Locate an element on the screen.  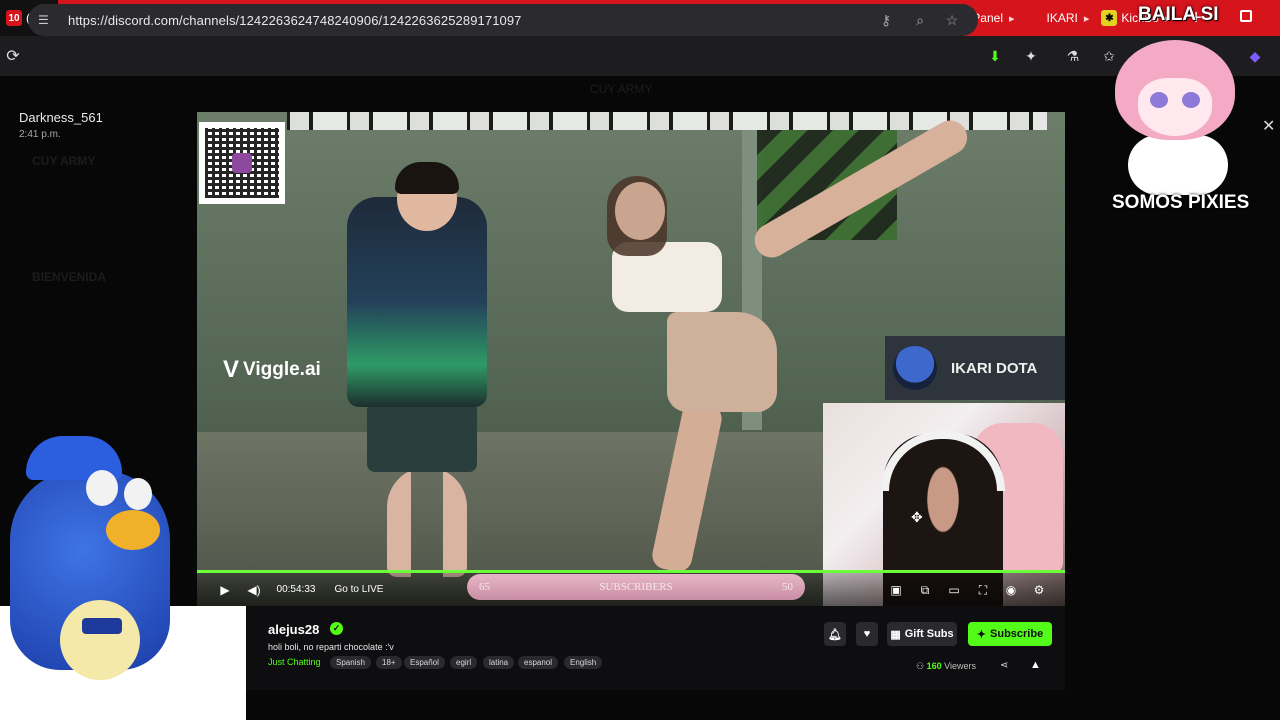
hourglass-icon: 10 is located at coordinates (14, 18).